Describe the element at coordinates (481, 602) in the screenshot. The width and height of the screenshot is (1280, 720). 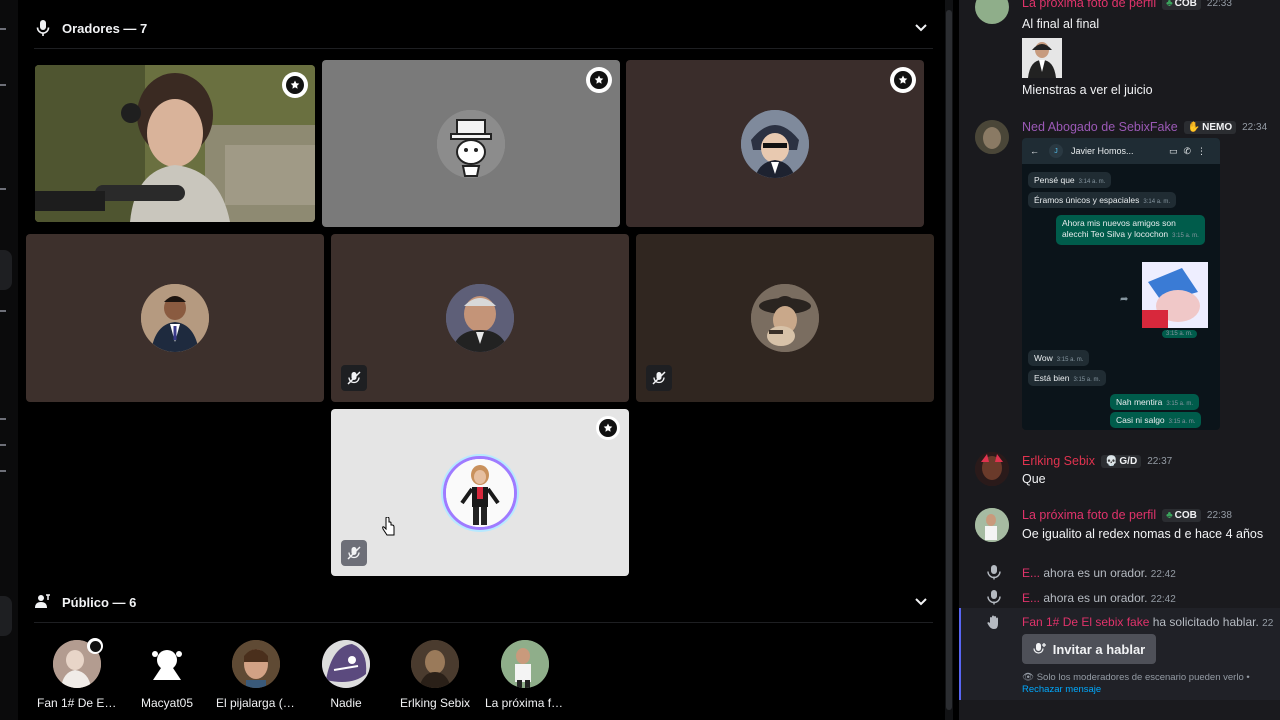
I see `audience-header: Público — 6` at that location.